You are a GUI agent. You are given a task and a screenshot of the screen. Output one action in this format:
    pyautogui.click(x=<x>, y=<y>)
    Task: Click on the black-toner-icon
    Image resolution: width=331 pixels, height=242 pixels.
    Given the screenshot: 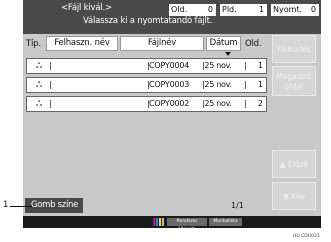 What is the action you would take?
    pyautogui.click(x=163, y=222)
    